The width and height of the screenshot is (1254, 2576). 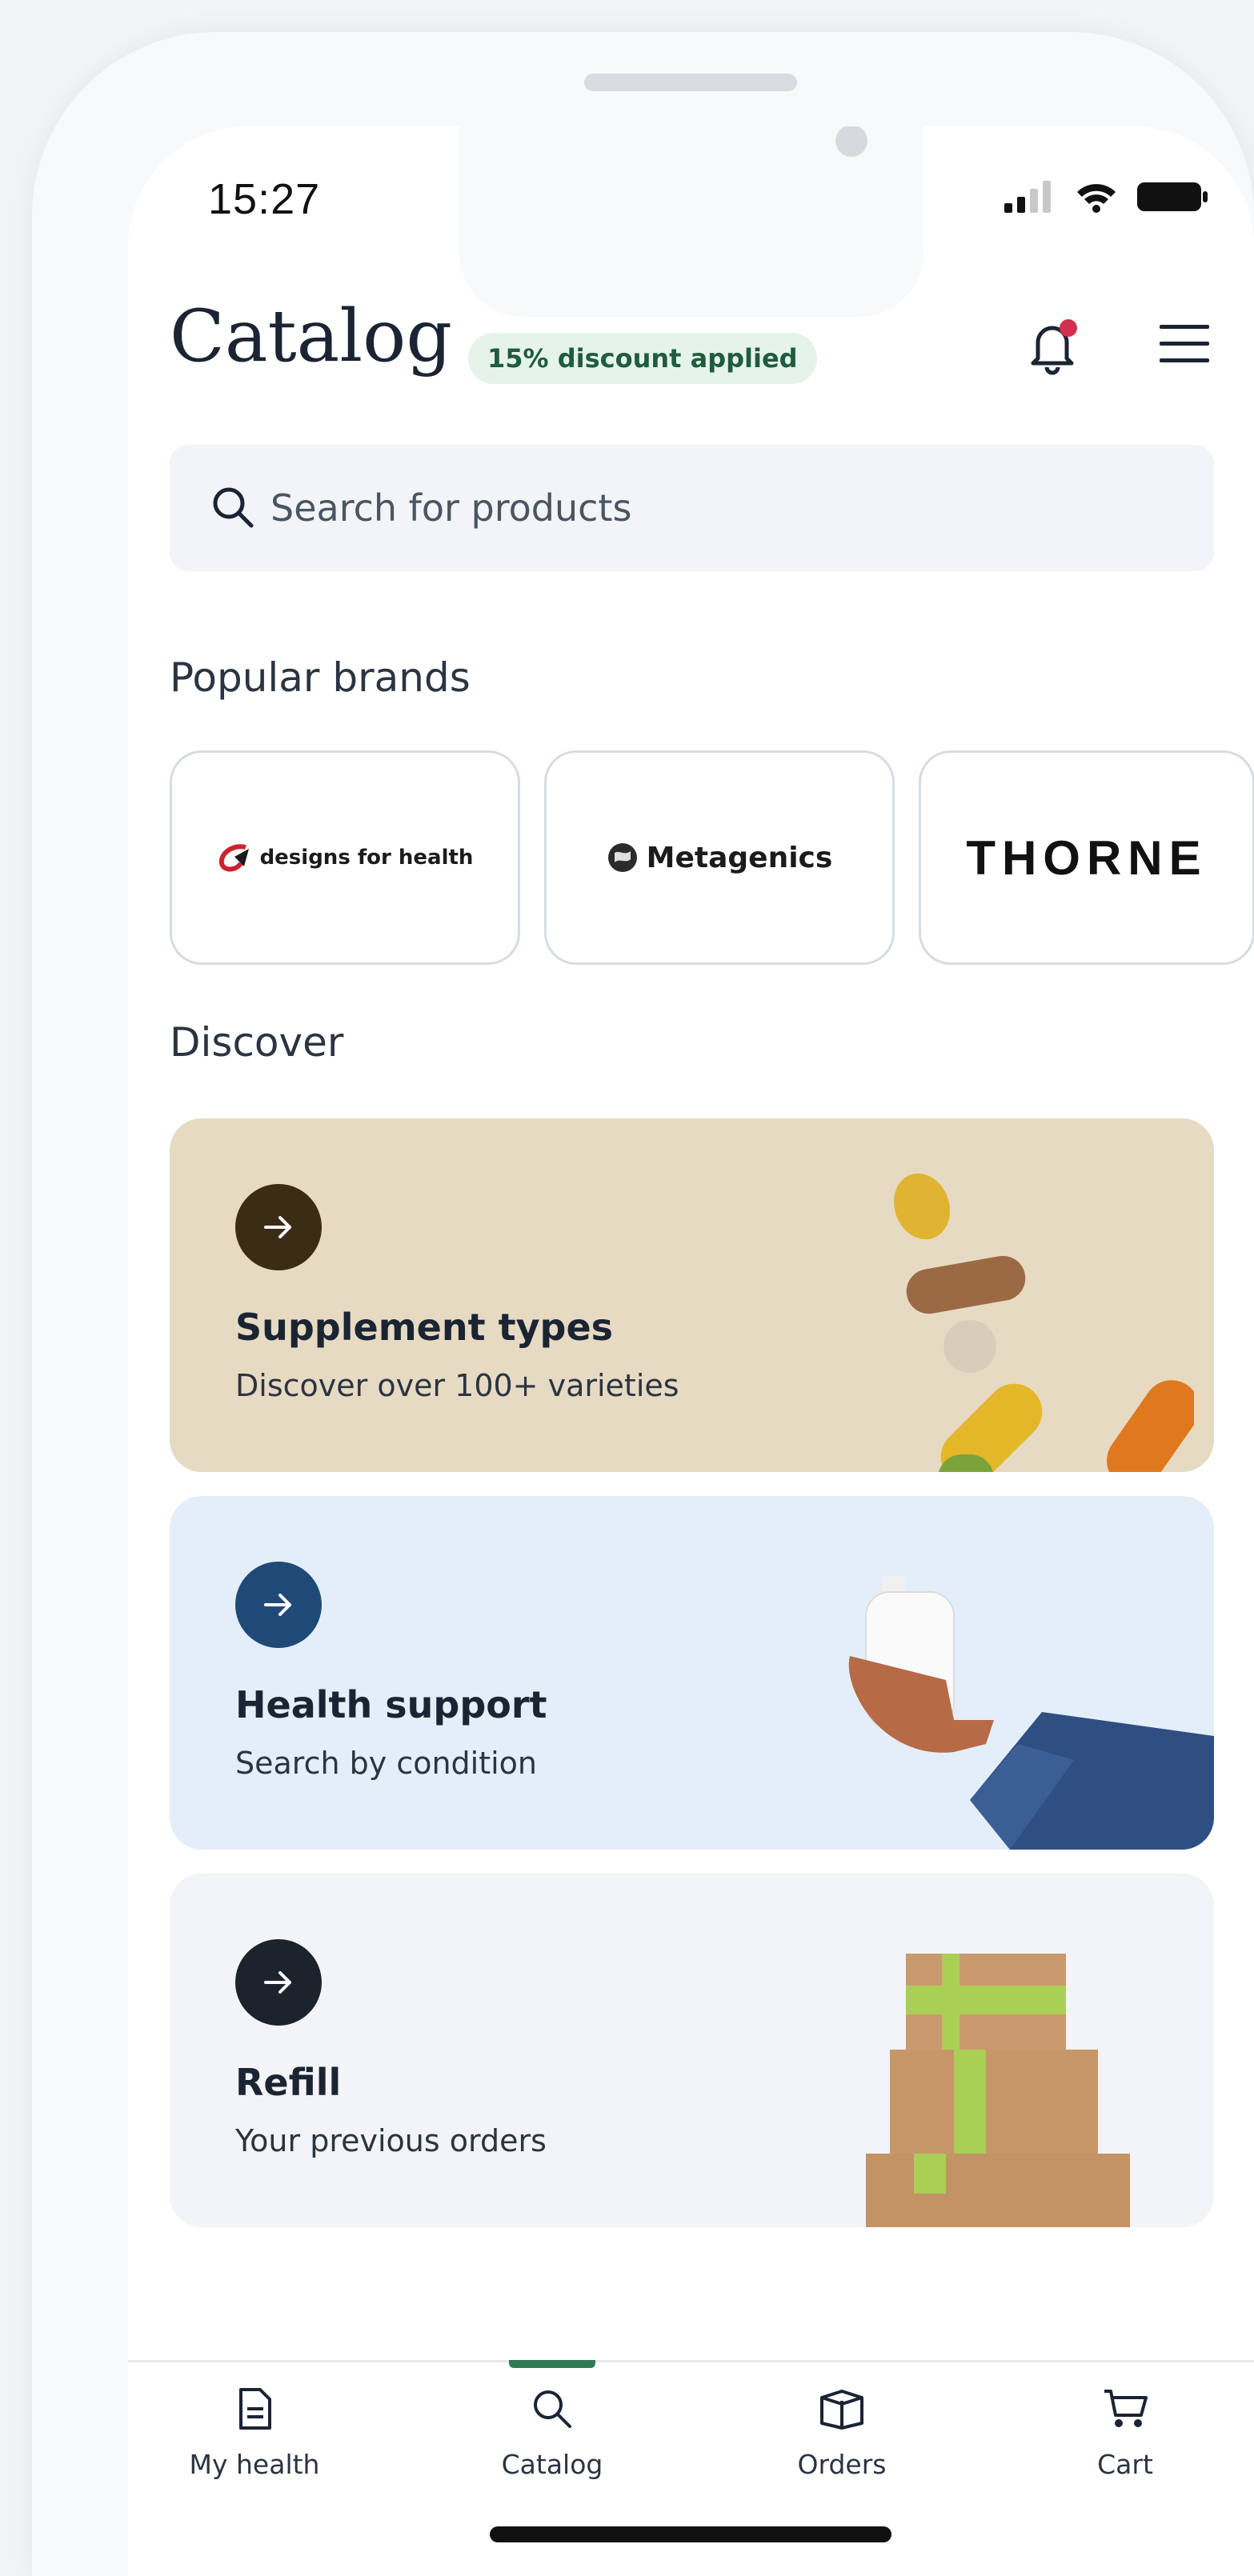 What do you see at coordinates (552, 2433) in the screenshot?
I see `tab-catalog: Catalog` at bounding box center [552, 2433].